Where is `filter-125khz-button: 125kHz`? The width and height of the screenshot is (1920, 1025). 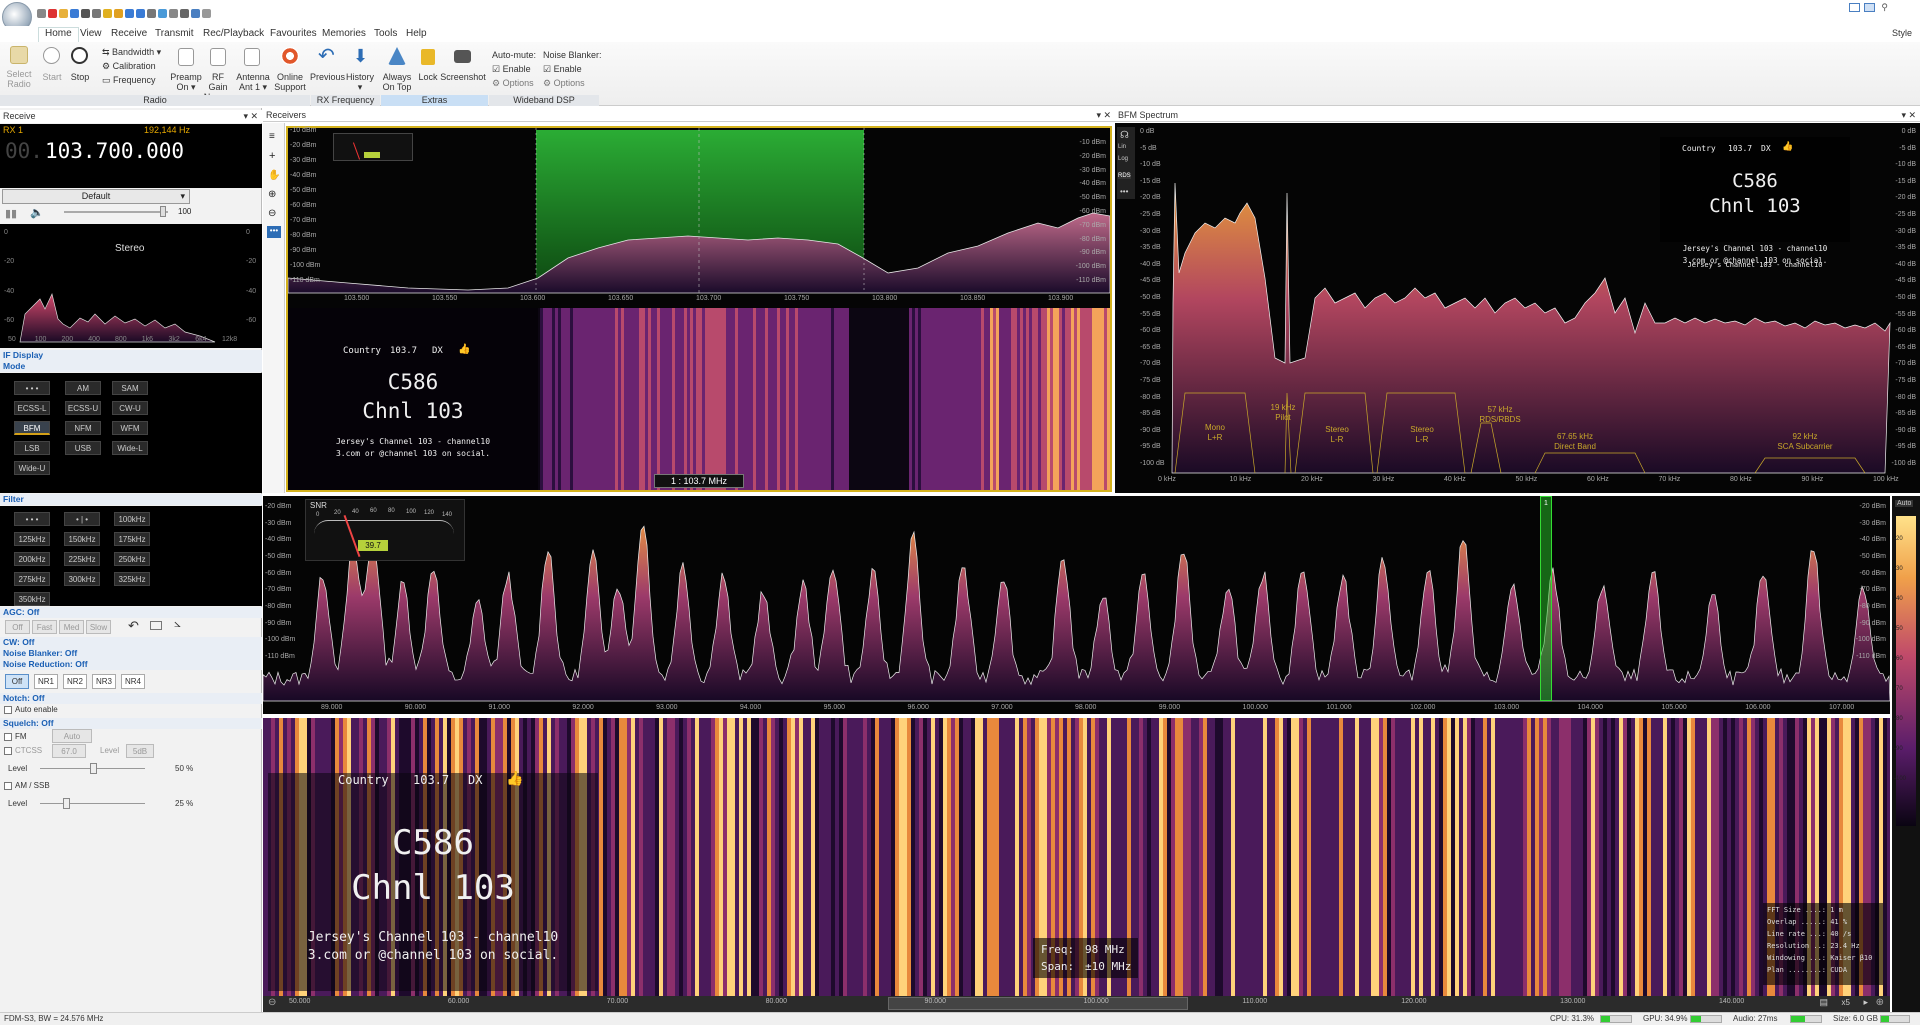 filter-125khz-button: 125kHz is located at coordinates (32, 539).